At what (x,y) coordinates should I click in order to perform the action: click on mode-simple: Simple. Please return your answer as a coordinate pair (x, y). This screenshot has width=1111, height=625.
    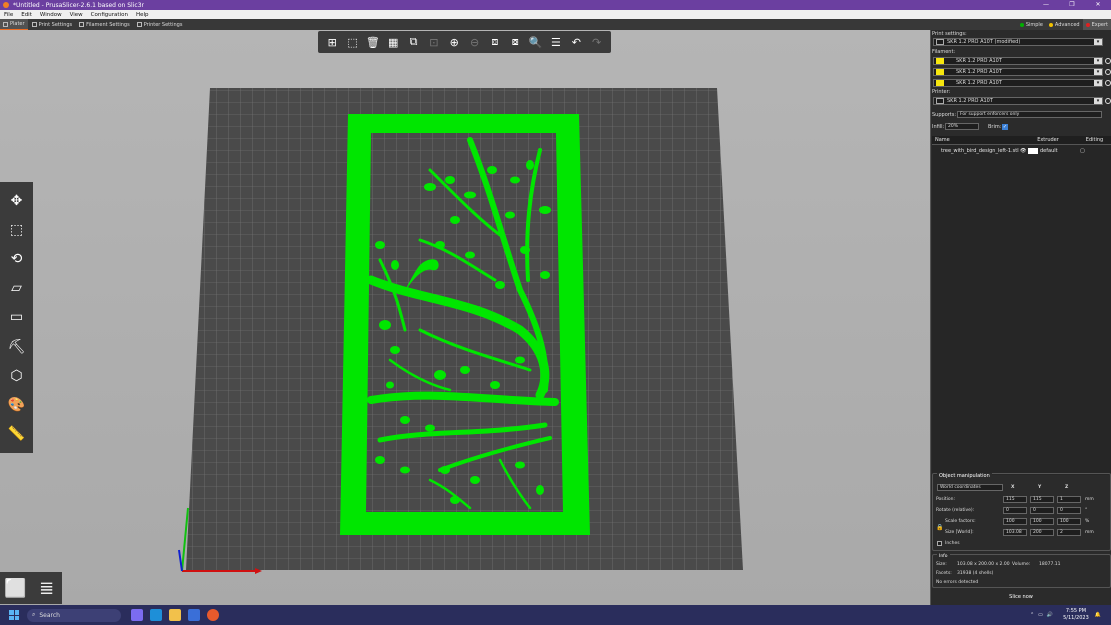
    Looking at the image, I should click on (1031, 25).